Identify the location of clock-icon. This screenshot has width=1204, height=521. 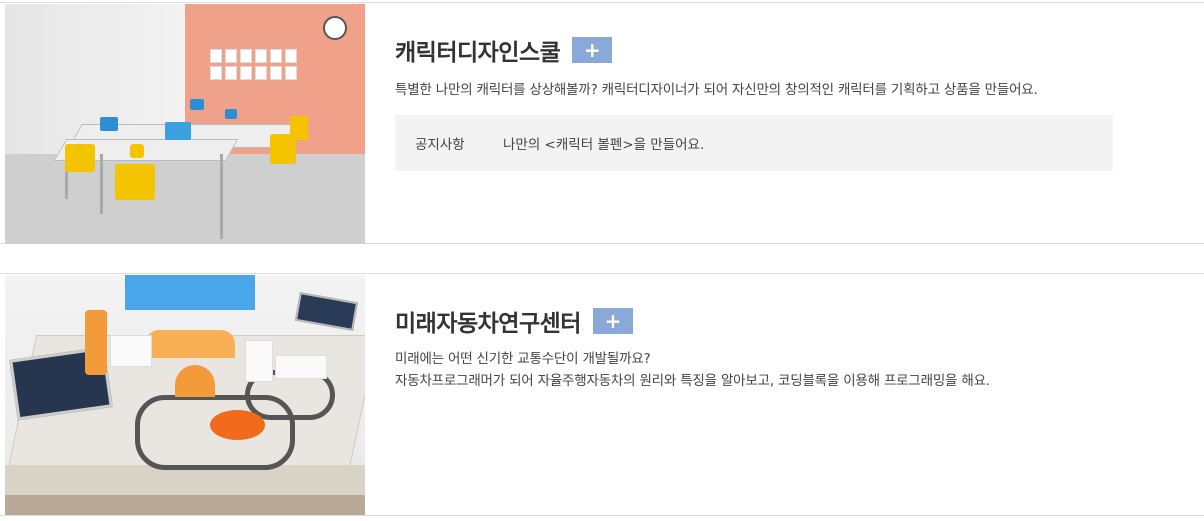
(335, 28).